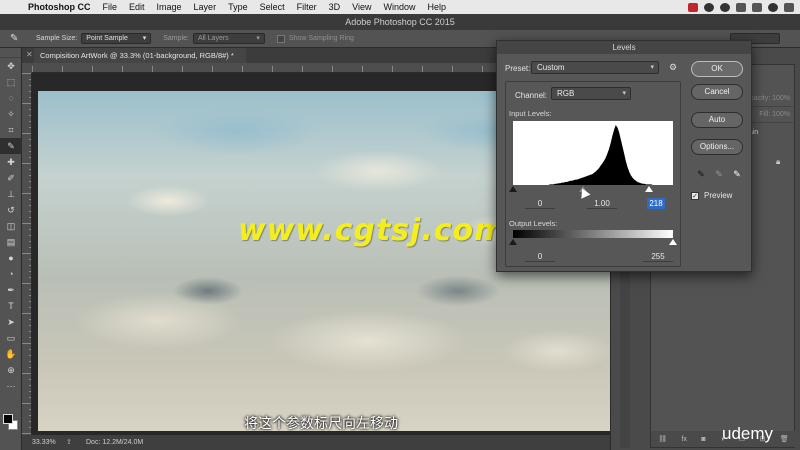 This screenshot has width=800, height=450. Describe the element at coordinates (11, 210) in the screenshot. I see `history-brush-tool-icon: ↺` at that location.